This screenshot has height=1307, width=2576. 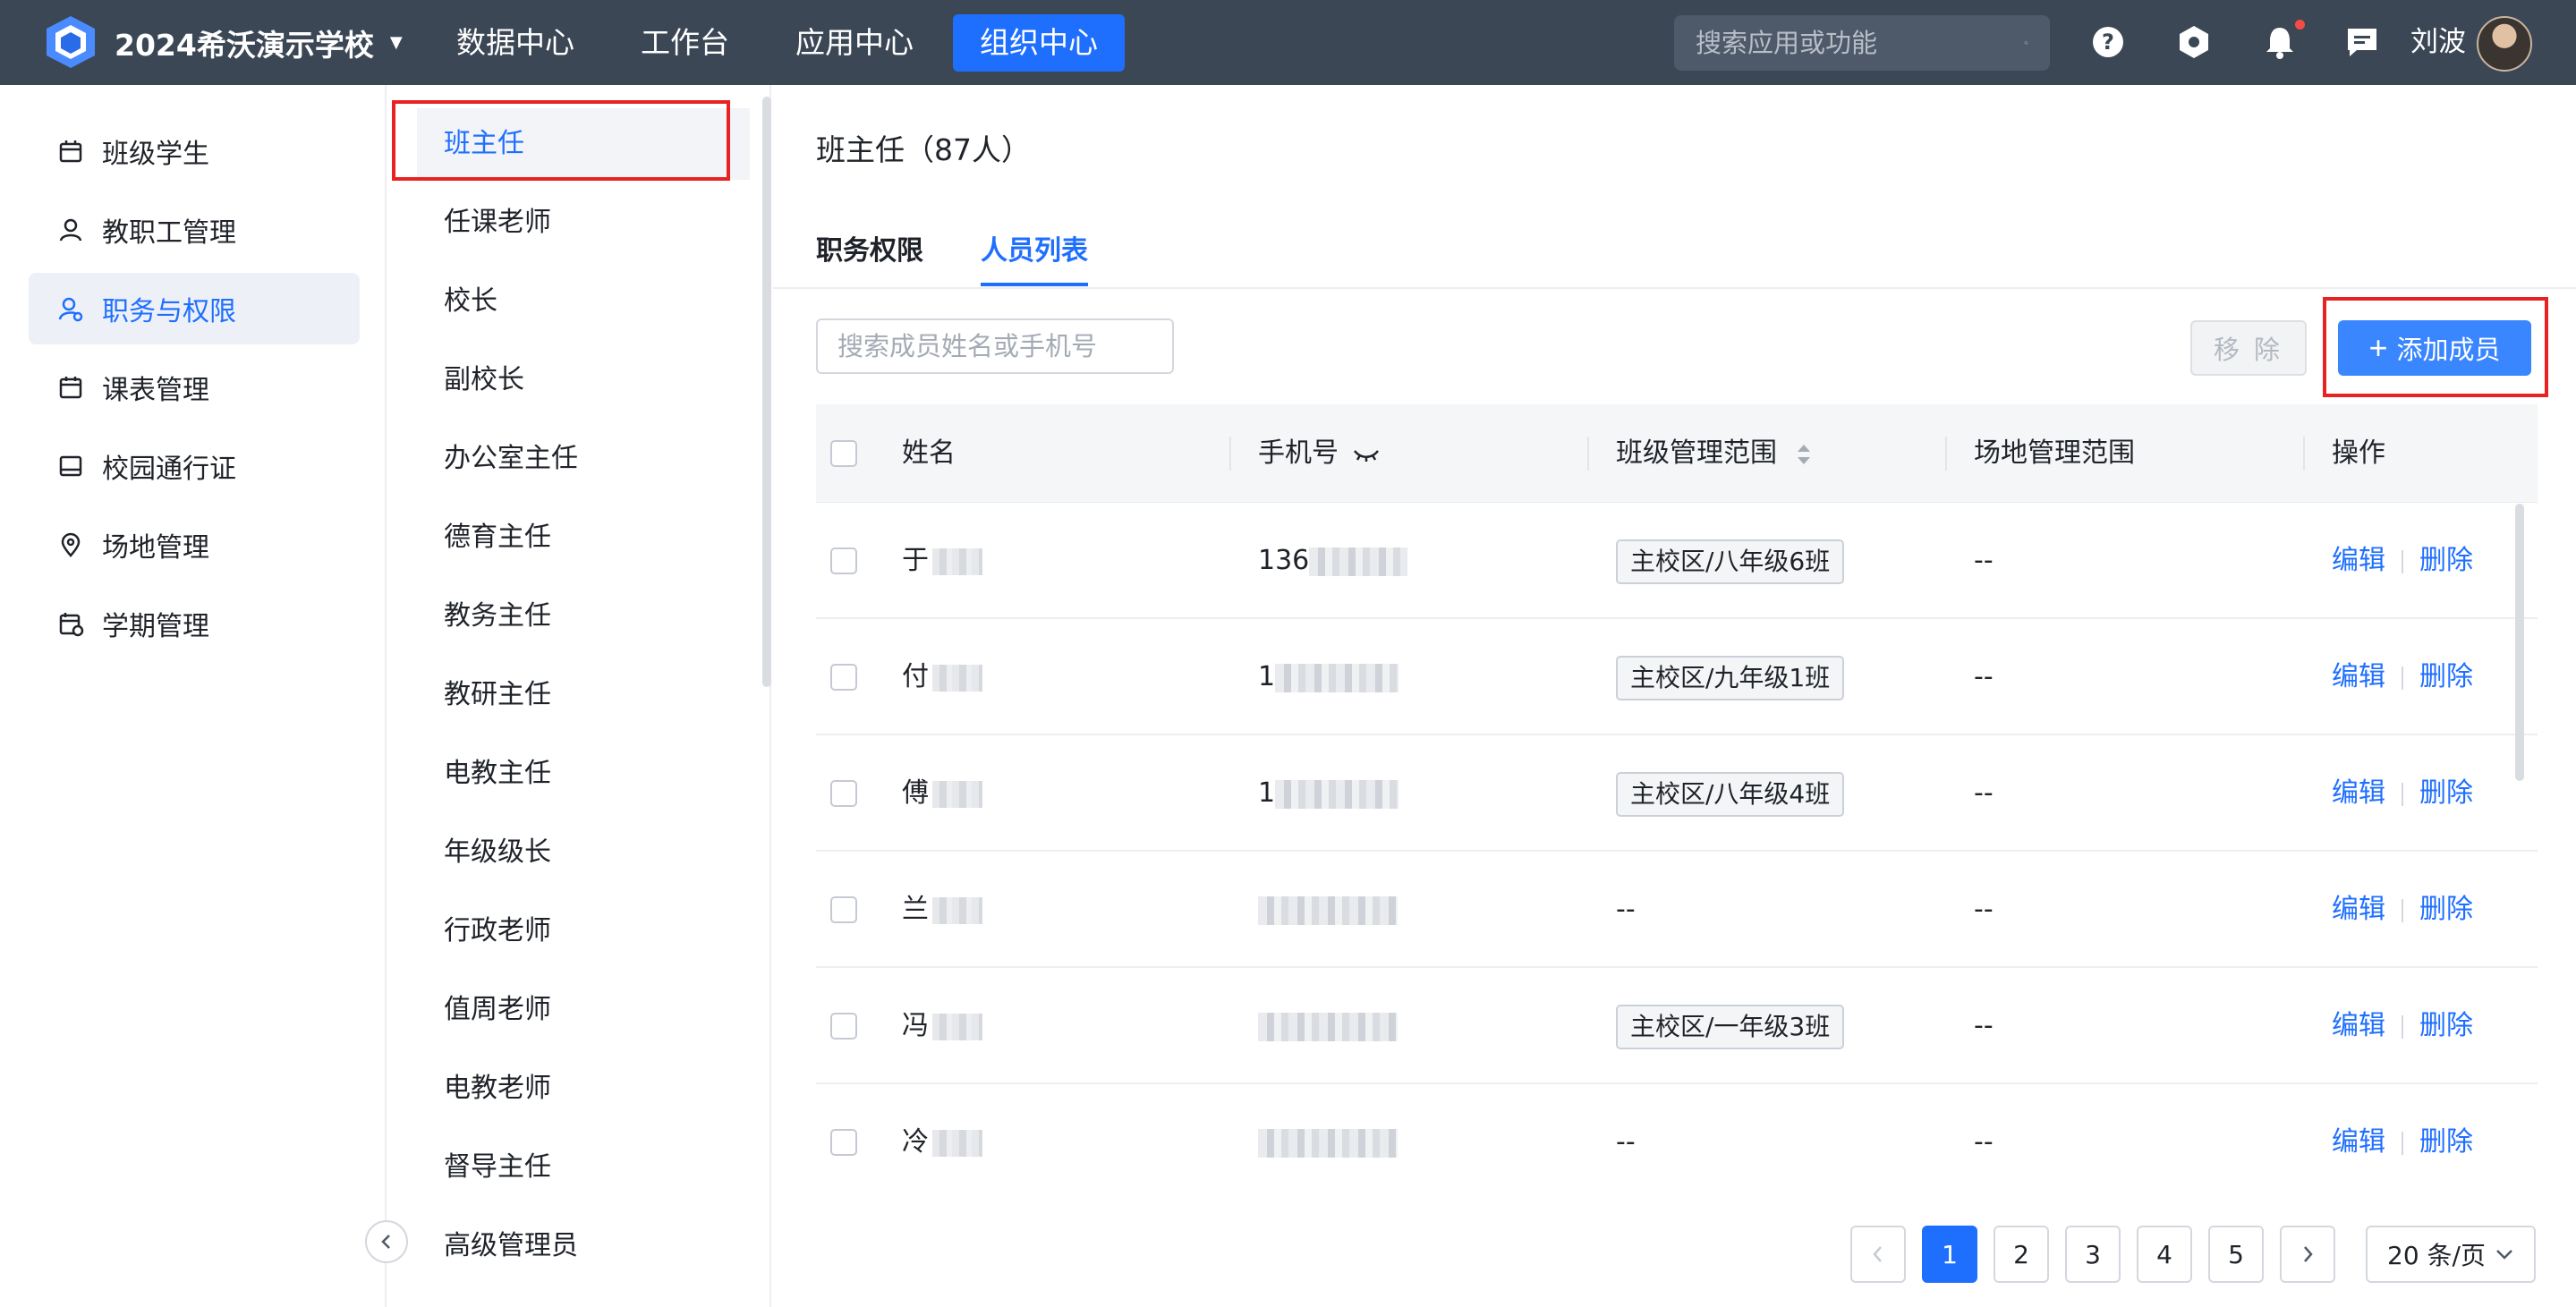 What do you see at coordinates (2026, 43) in the screenshot?
I see `search-icon` at bounding box center [2026, 43].